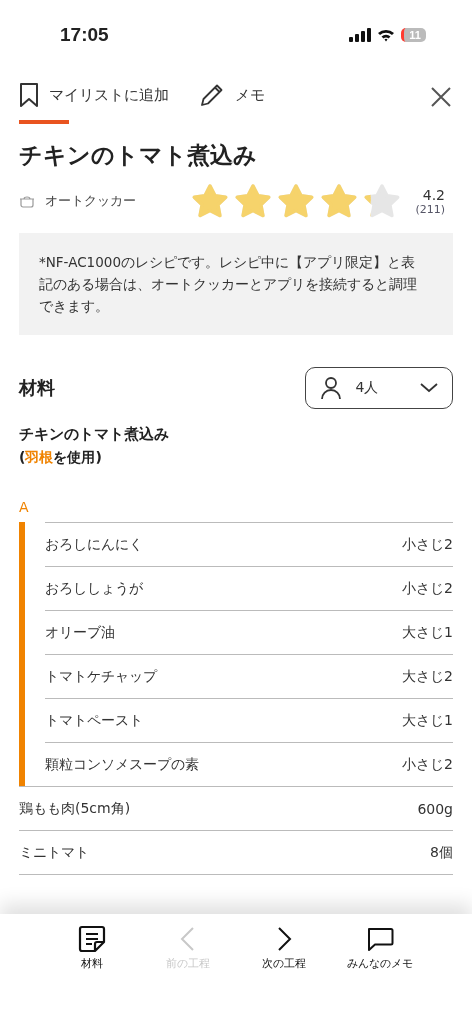 Image resolution: width=472 pixels, height=1024 pixels. What do you see at coordinates (284, 950) in the screenshot?
I see `nav-button: 次の工程` at bounding box center [284, 950].